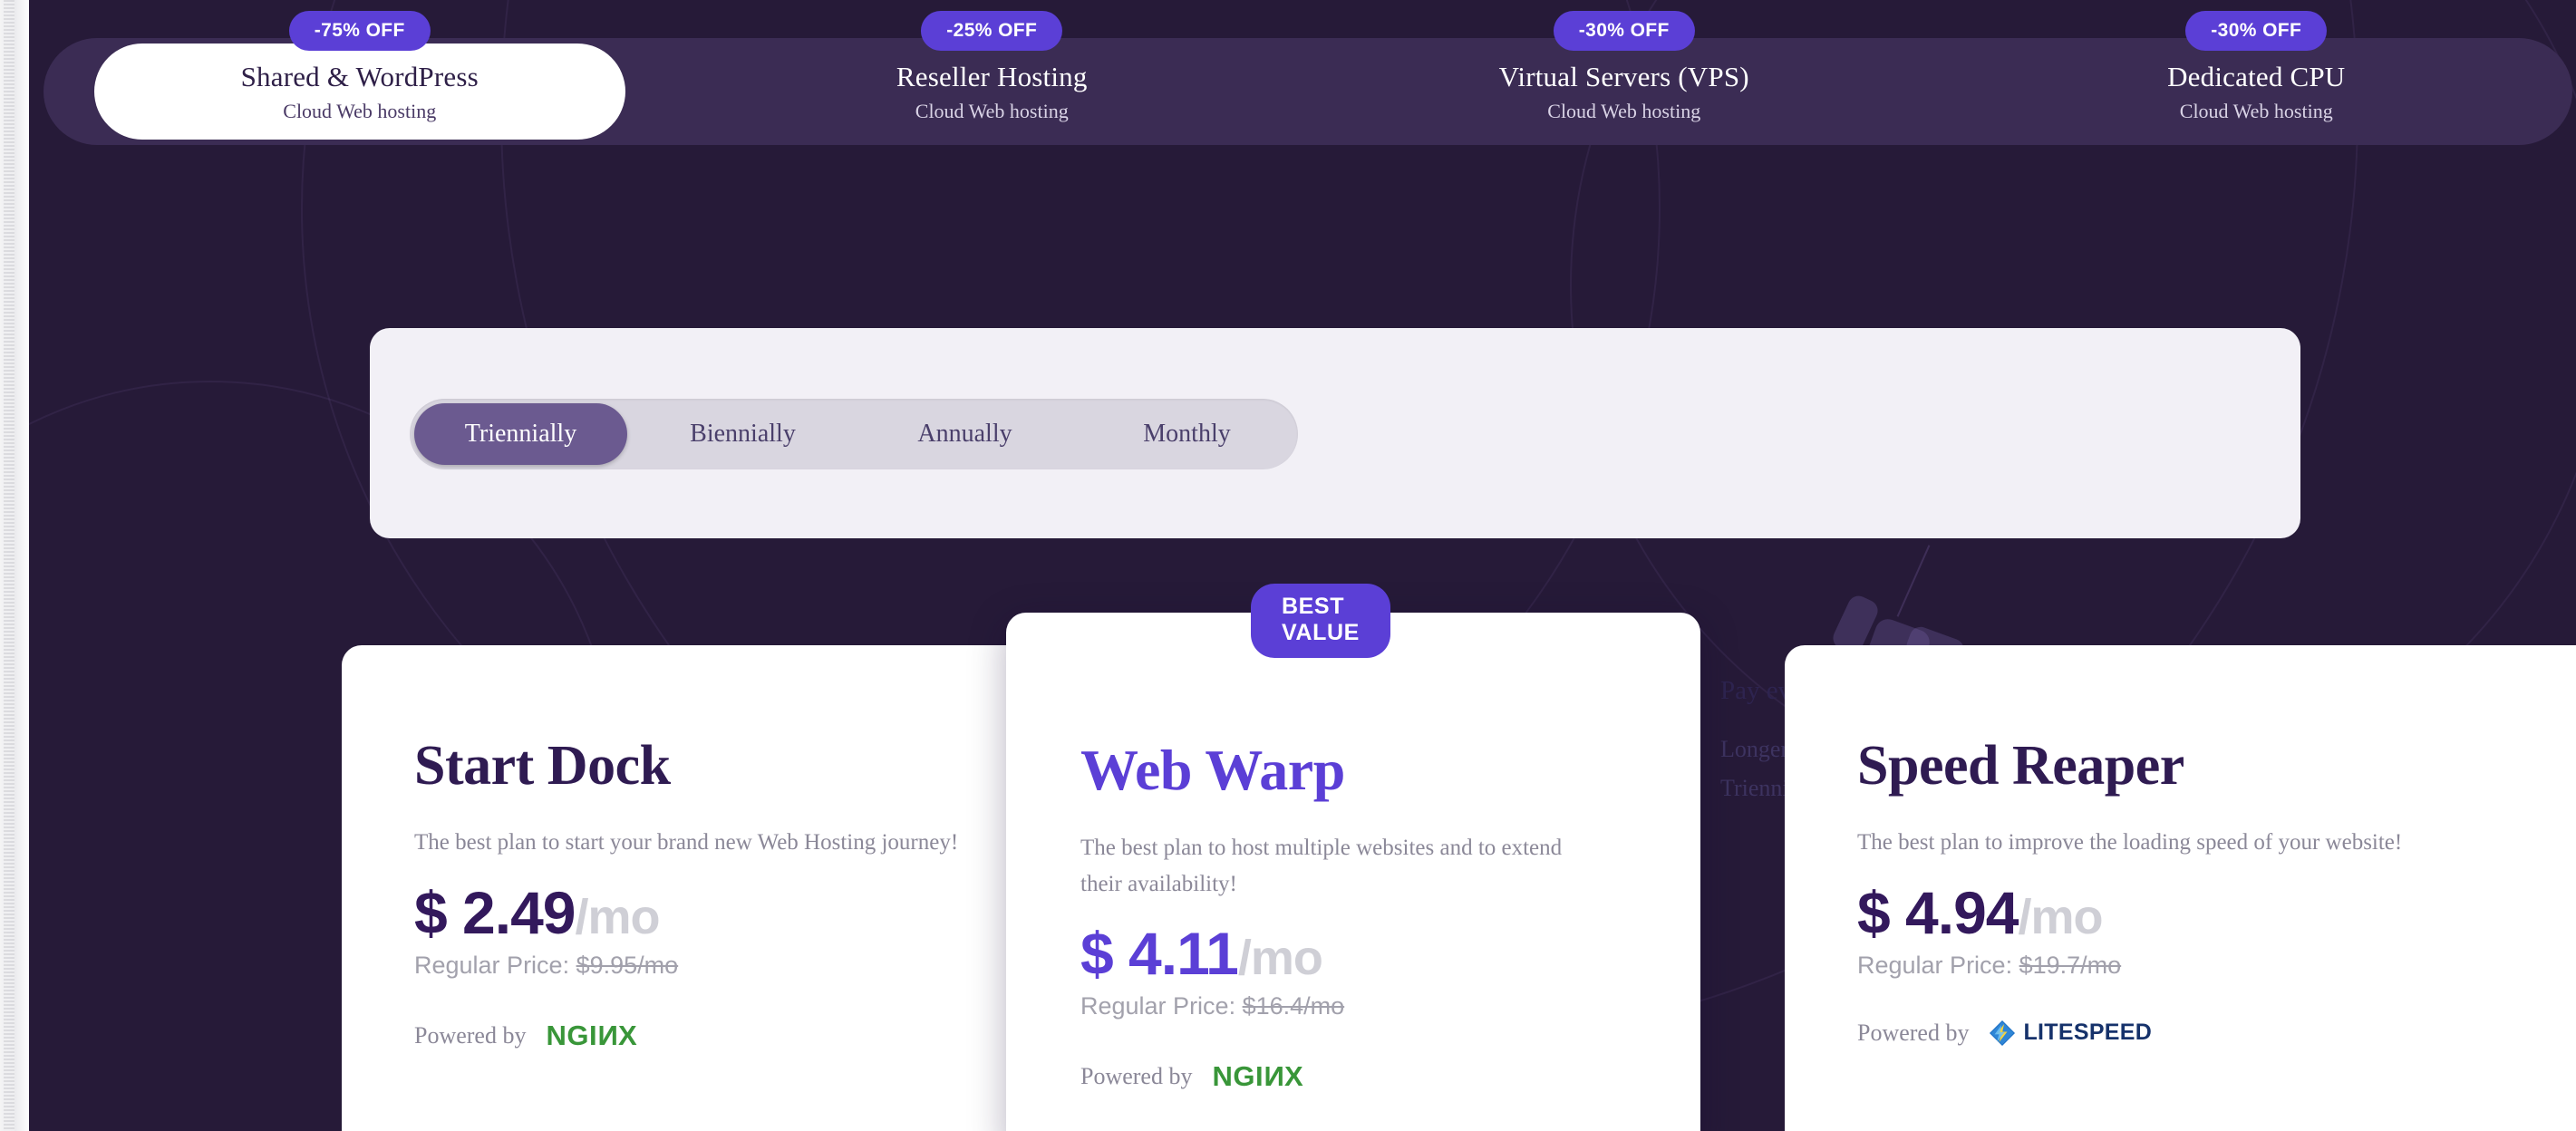 The width and height of the screenshot is (2576, 1131). I want to click on litespeed-logo: LITESPEED, so click(2070, 1033).